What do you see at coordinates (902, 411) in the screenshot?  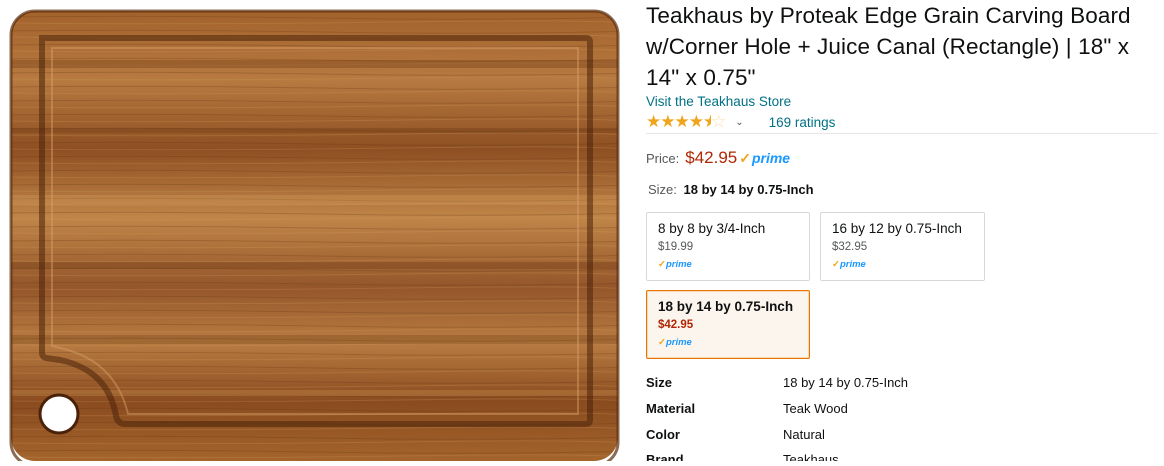 I see `spec-row-material: Material Teak Wood` at bounding box center [902, 411].